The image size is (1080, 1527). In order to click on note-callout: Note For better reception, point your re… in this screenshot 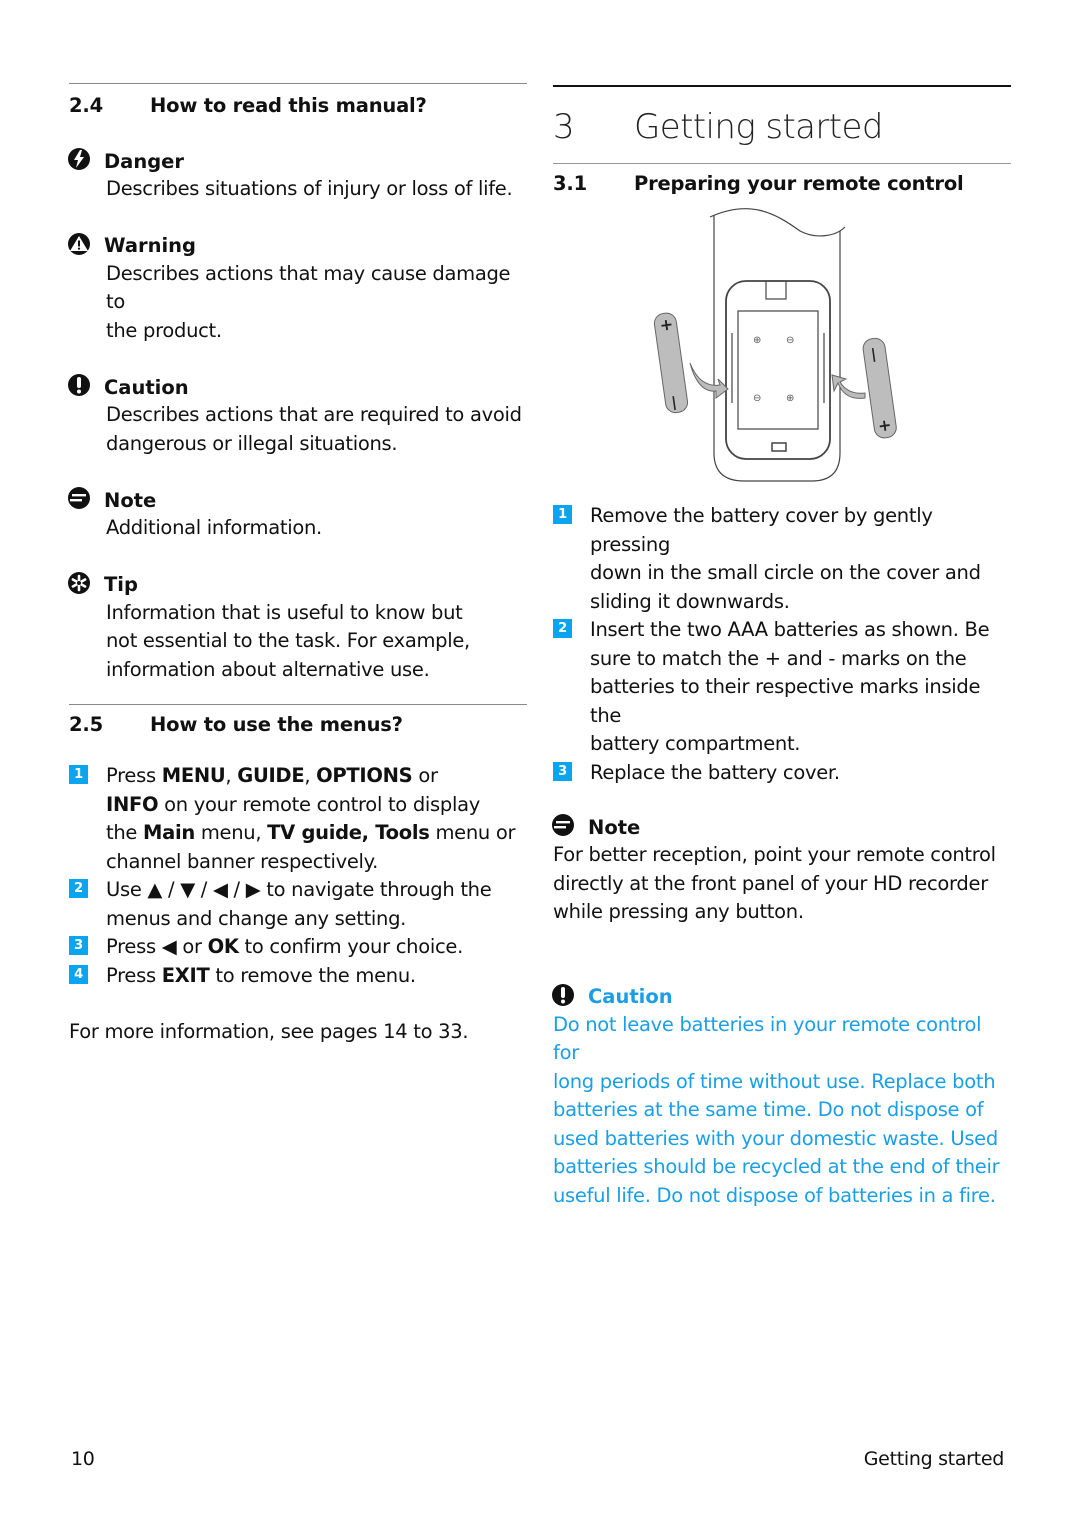, I will do `click(781, 870)`.